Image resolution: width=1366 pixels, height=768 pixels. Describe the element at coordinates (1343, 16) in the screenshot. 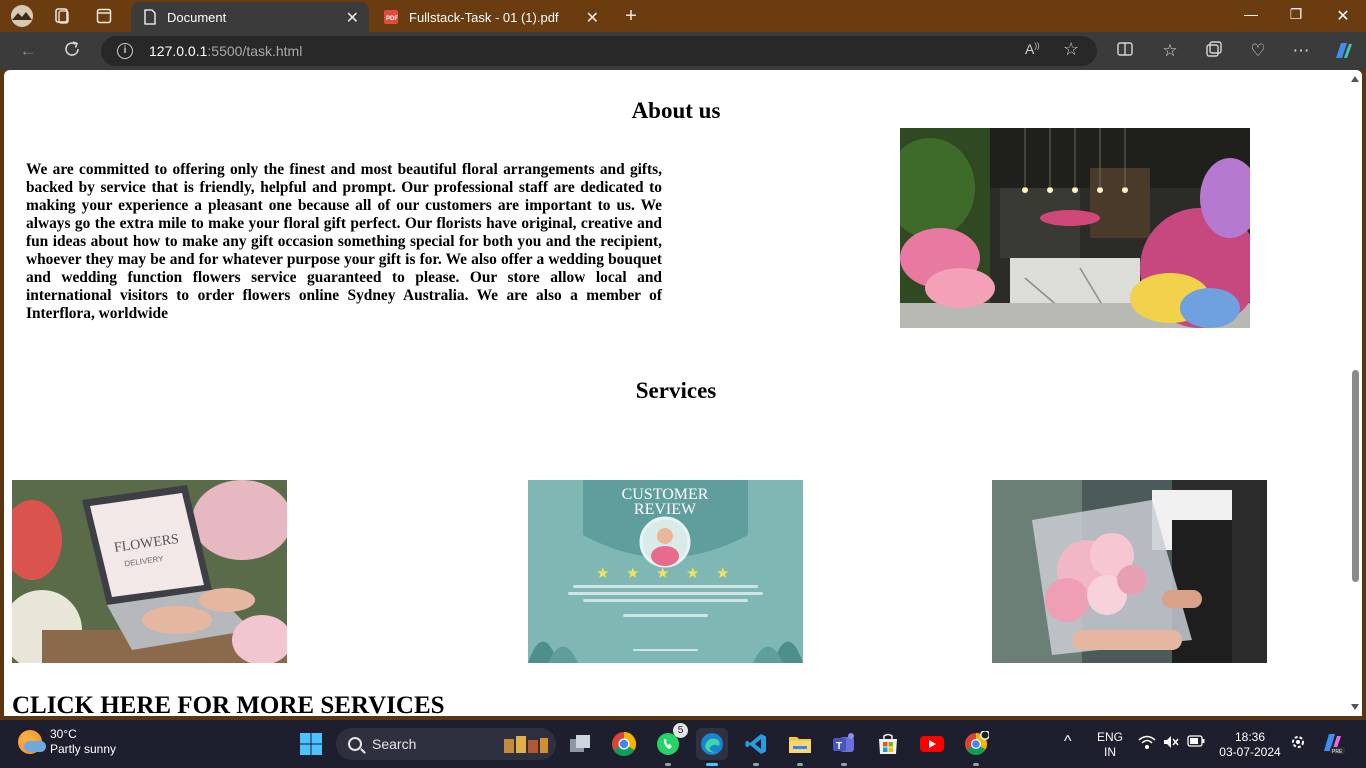

I see `close-window-icon: ✕` at that location.